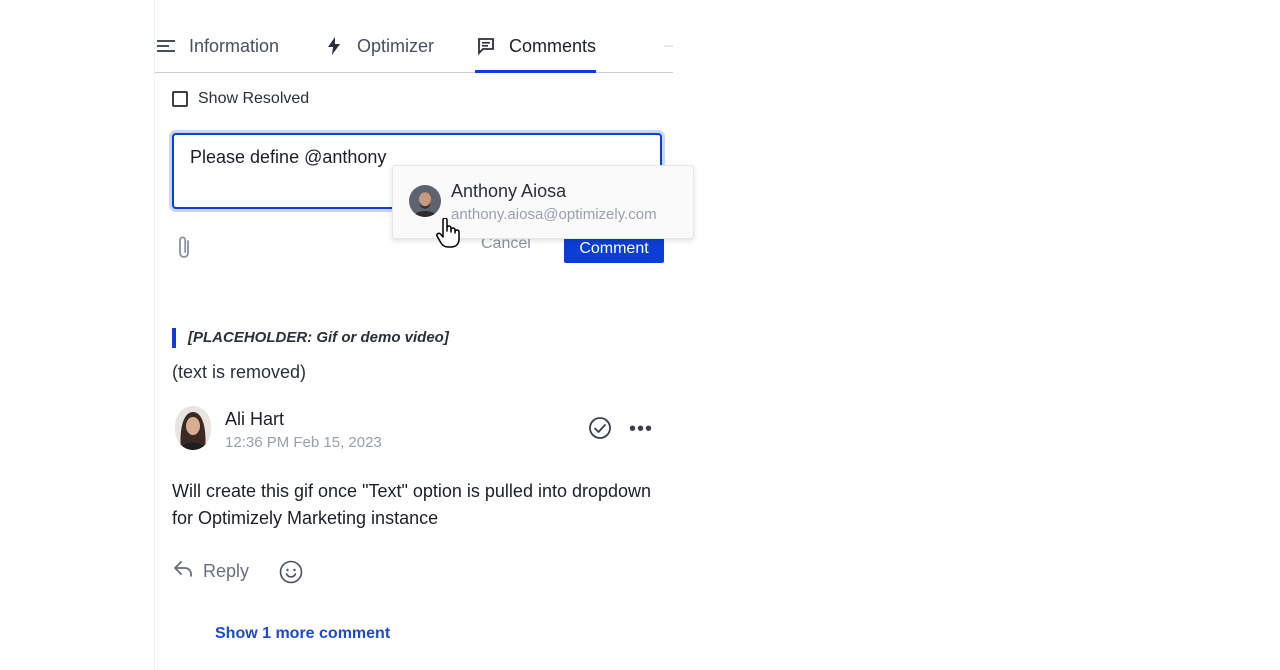  What do you see at coordinates (254, 98) in the screenshot?
I see `show-resolved-label: Show Resolved` at bounding box center [254, 98].